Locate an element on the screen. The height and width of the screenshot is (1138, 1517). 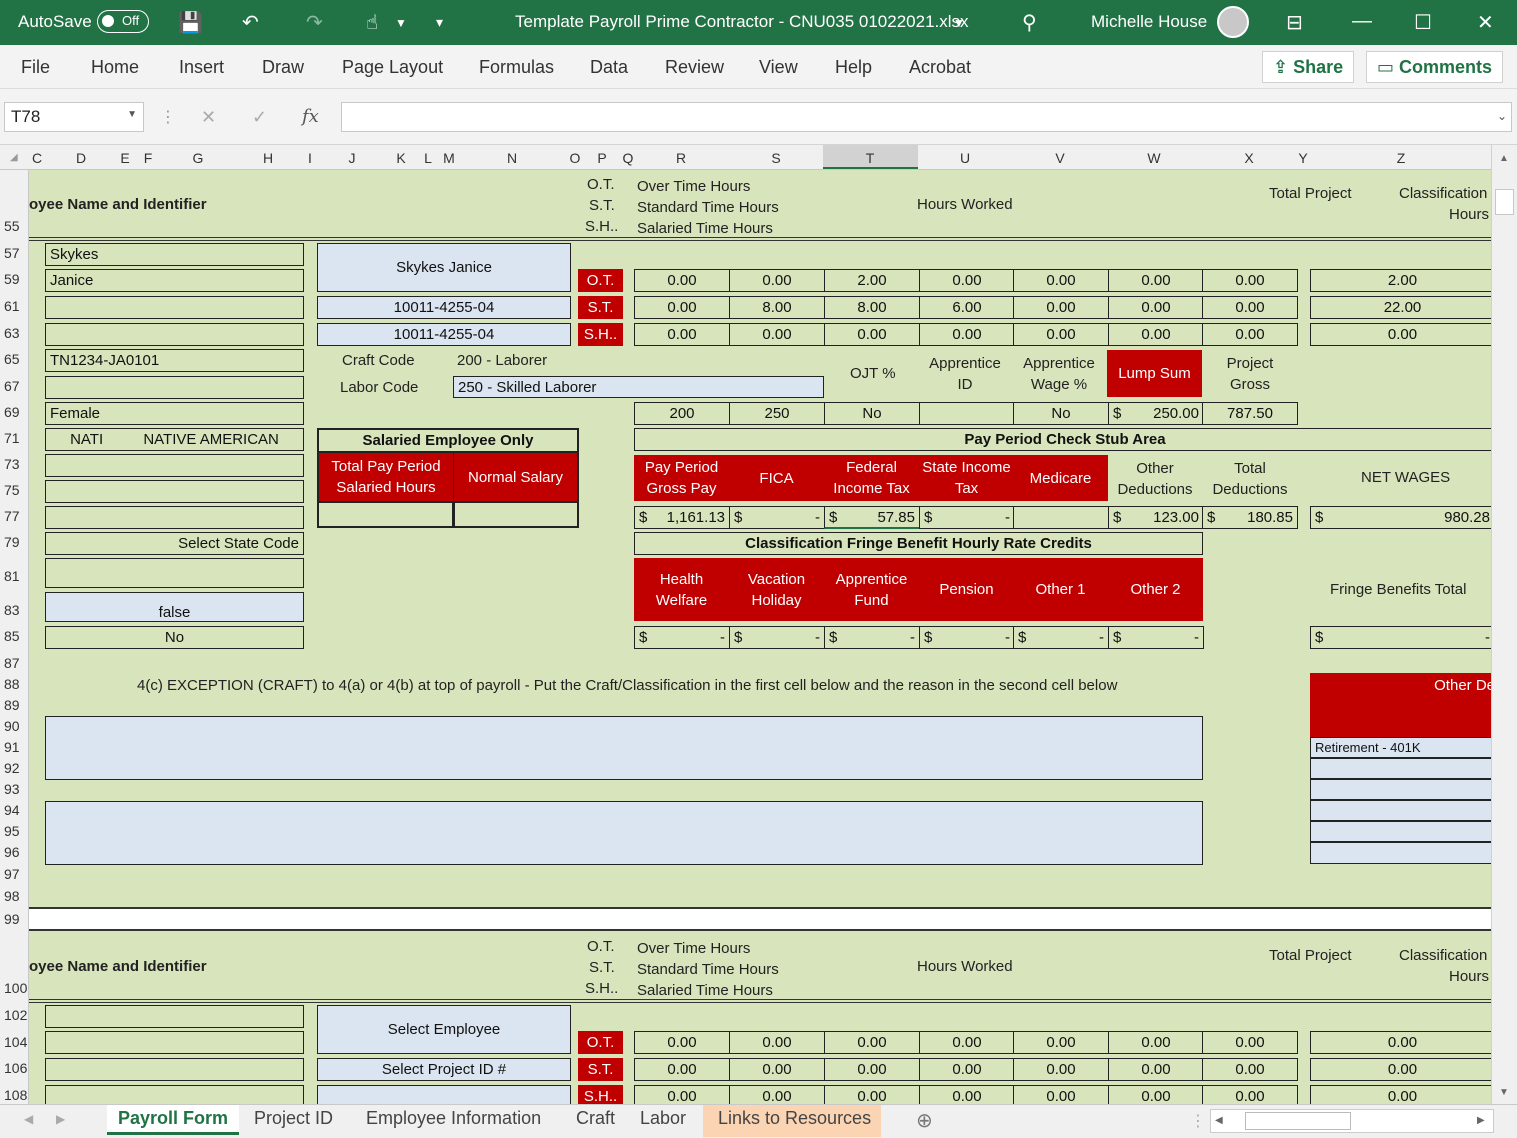
select-all-icon: ◢ is located at coordinates (14, 157).